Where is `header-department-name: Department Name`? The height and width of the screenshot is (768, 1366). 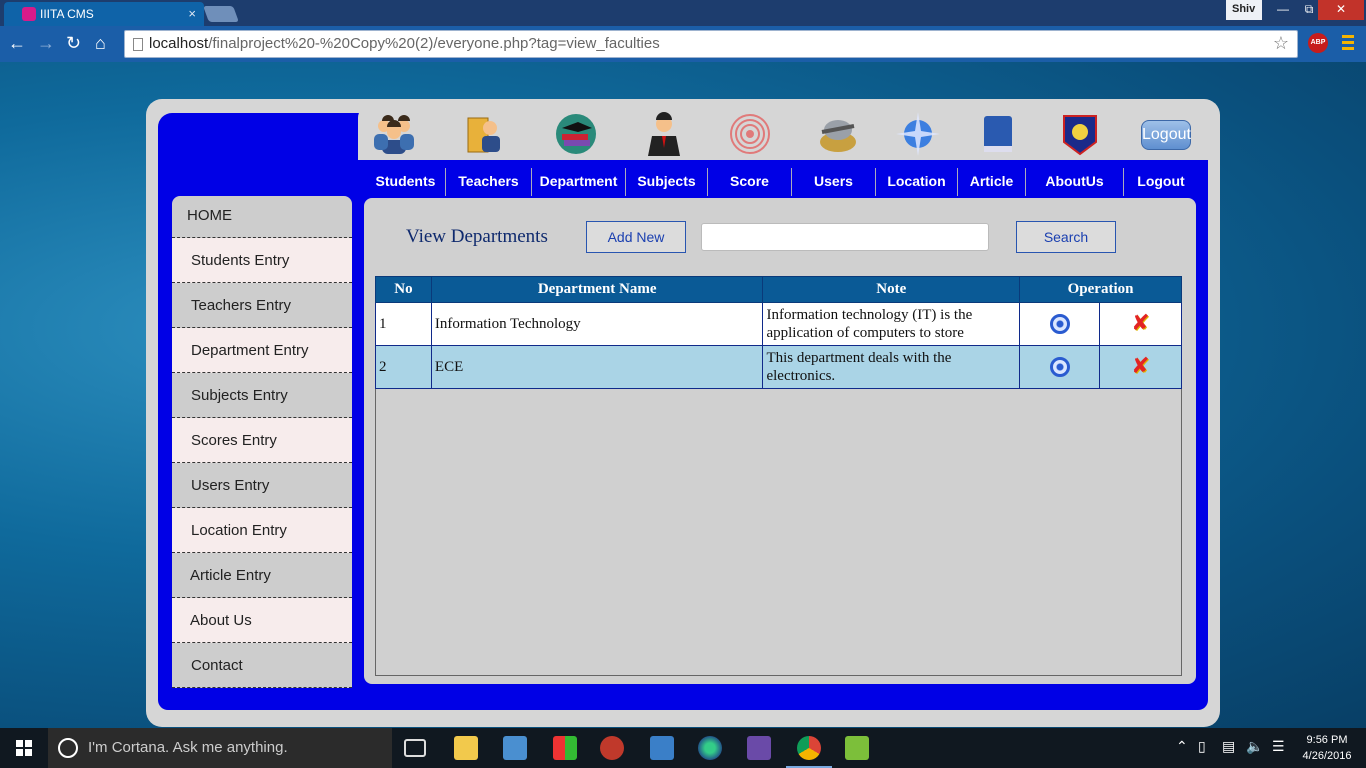 header-department-name: Department Name is located at coordinates (597, 289).